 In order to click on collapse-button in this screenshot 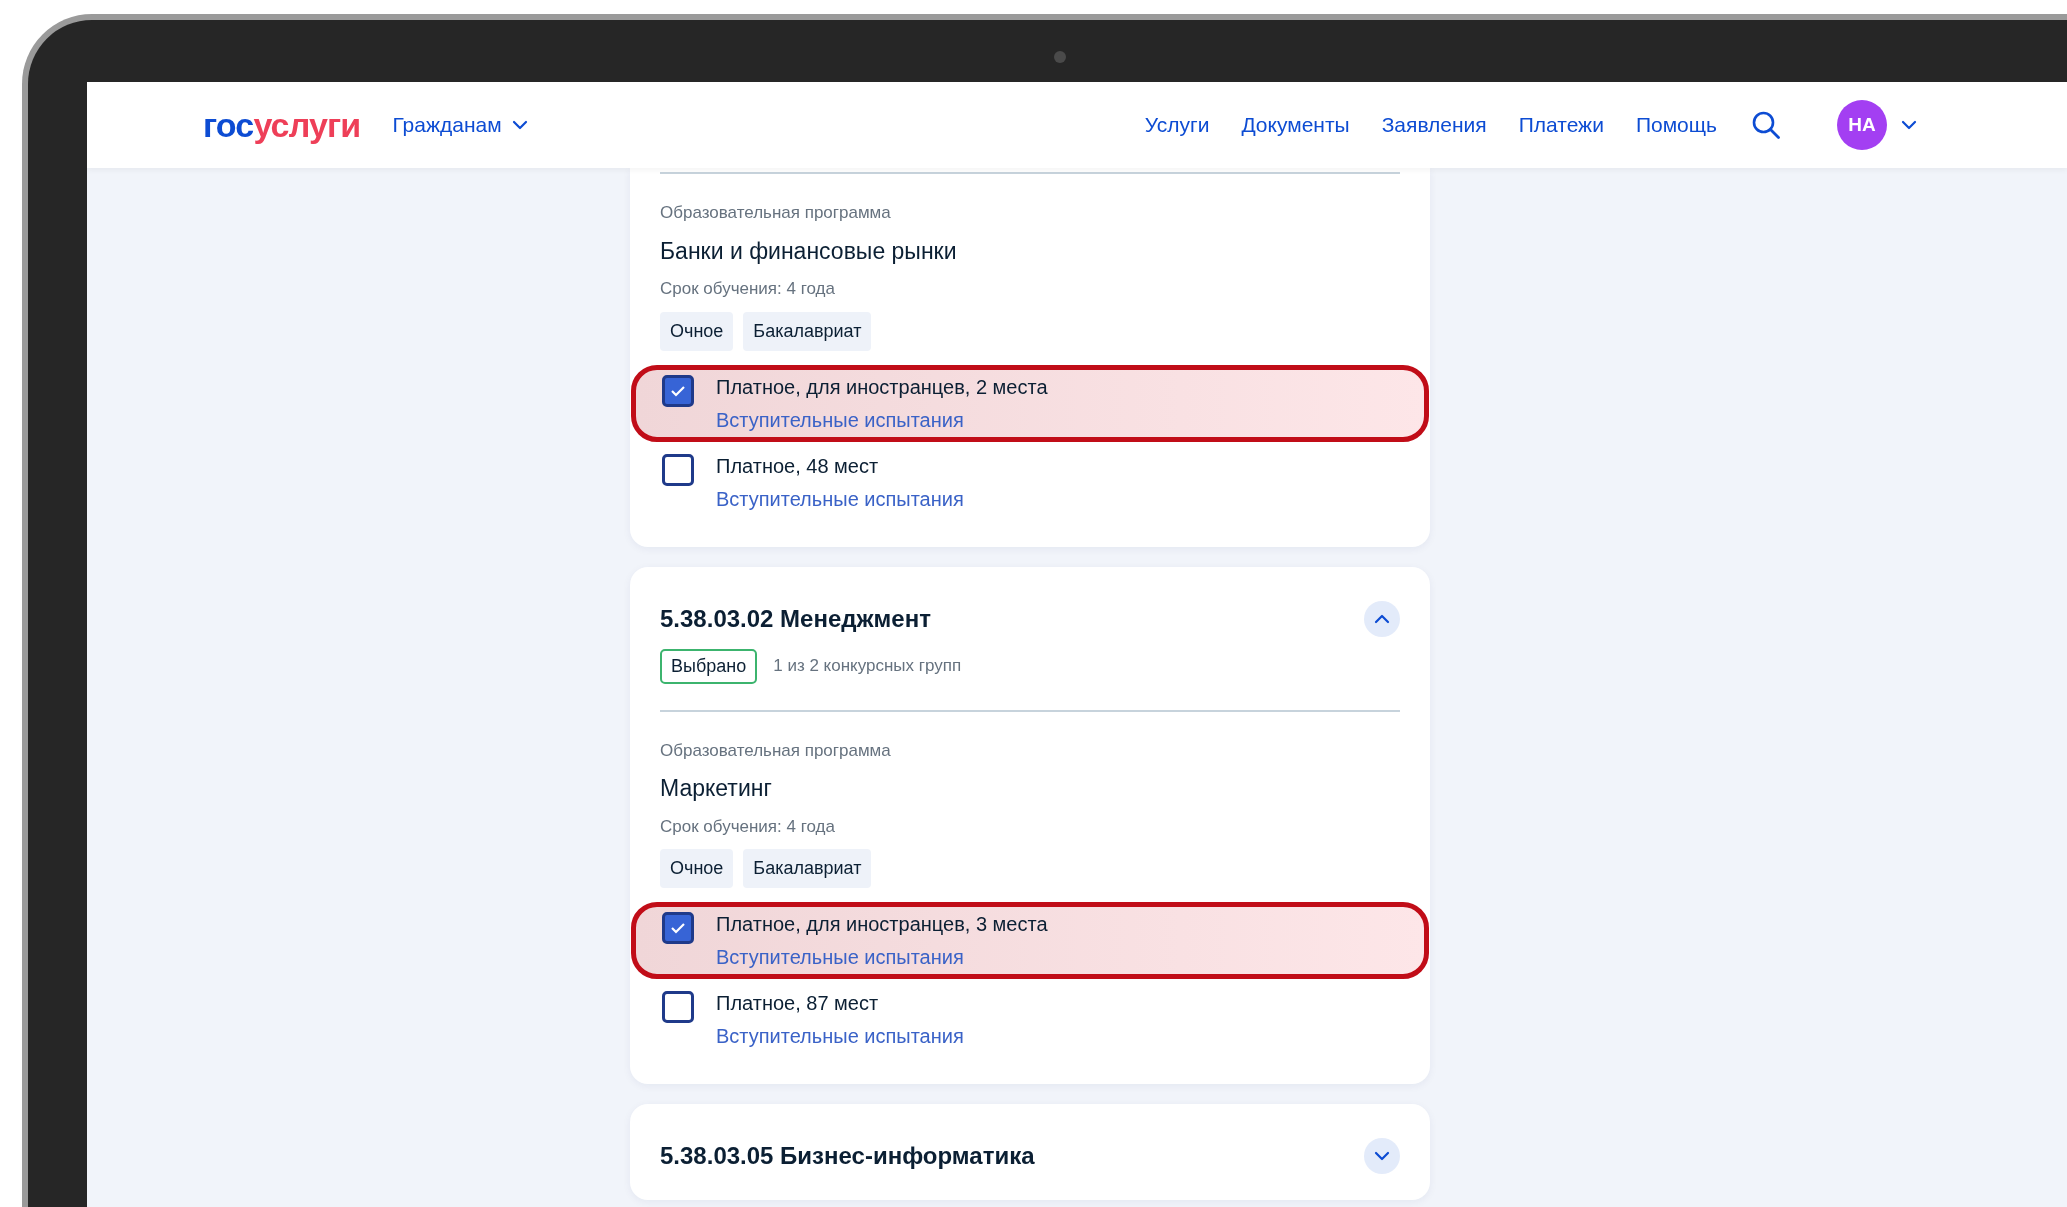, I will do `click(1382, 618)`.